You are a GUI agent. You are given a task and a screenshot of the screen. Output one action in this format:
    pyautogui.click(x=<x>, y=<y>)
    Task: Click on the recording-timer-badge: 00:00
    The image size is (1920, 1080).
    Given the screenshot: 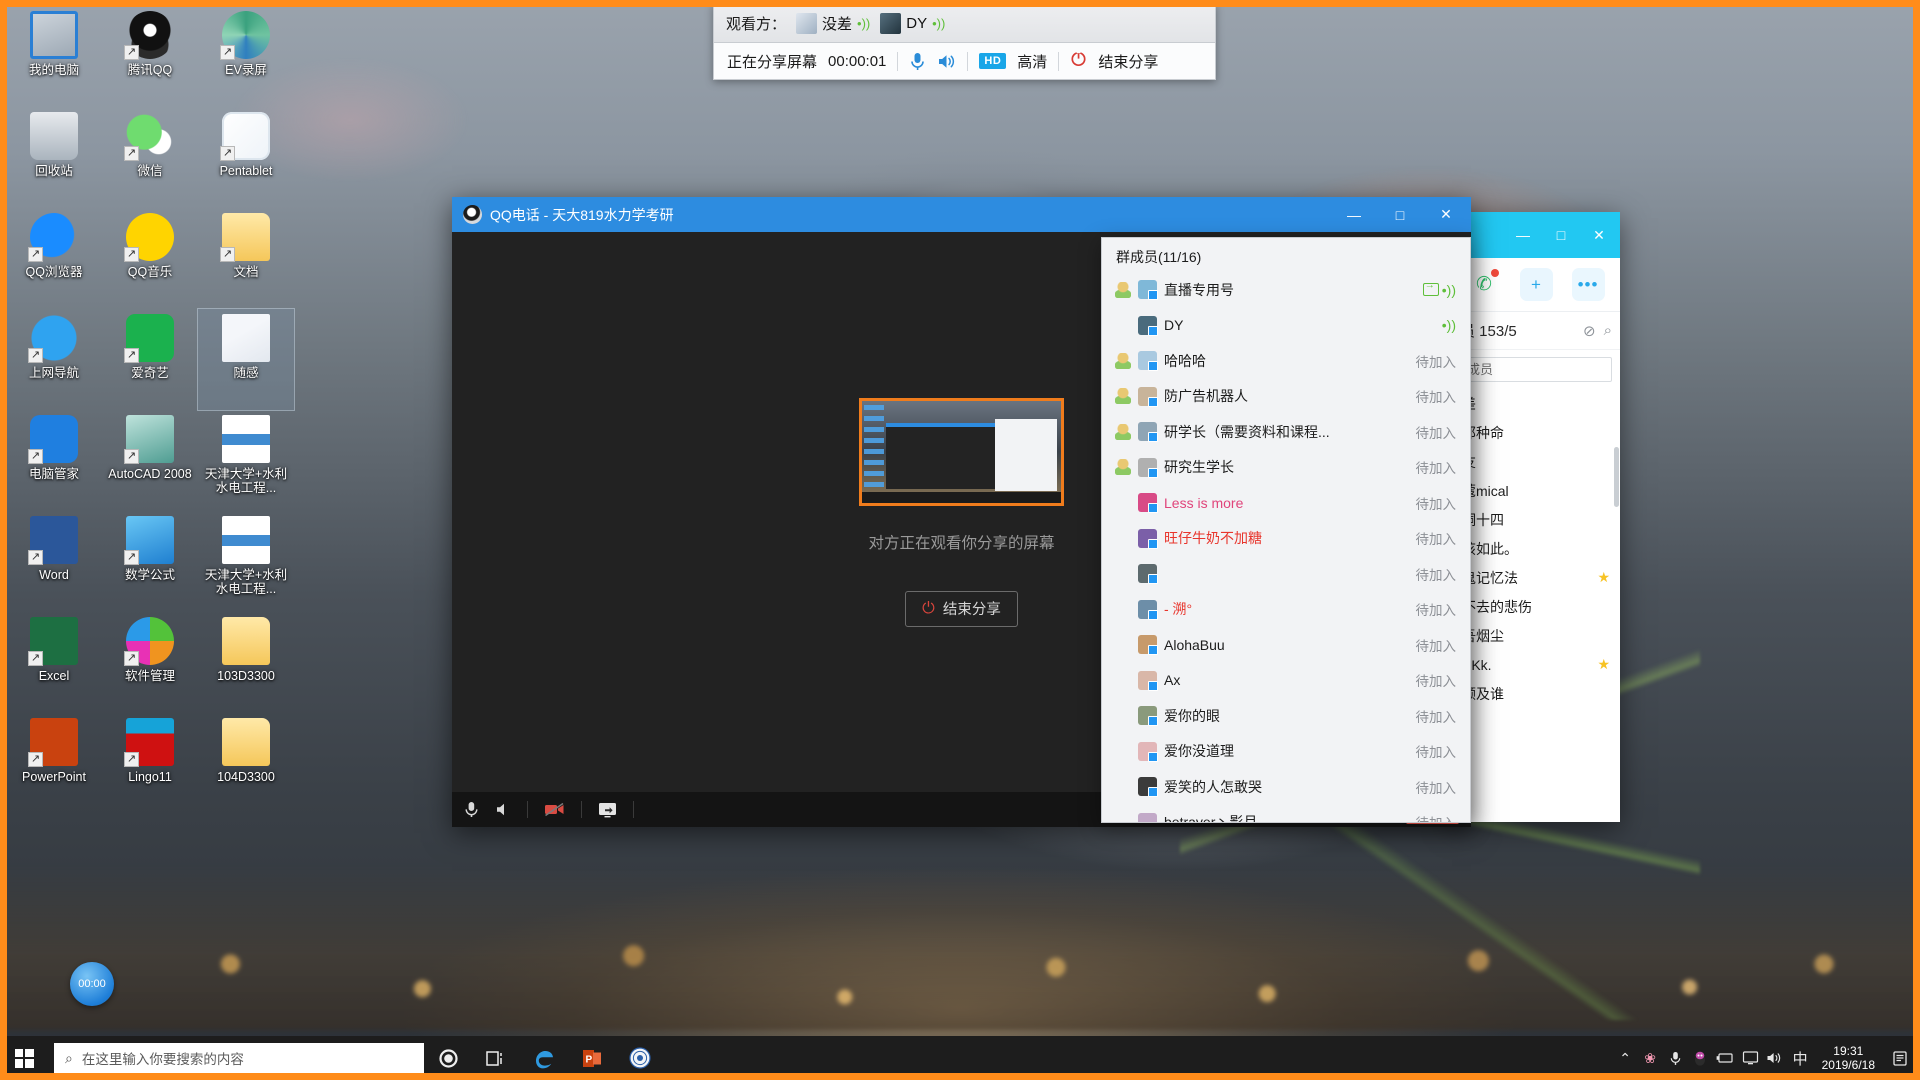 What is the action you would take?
    pyautogui.click(x=92, y=984)
    